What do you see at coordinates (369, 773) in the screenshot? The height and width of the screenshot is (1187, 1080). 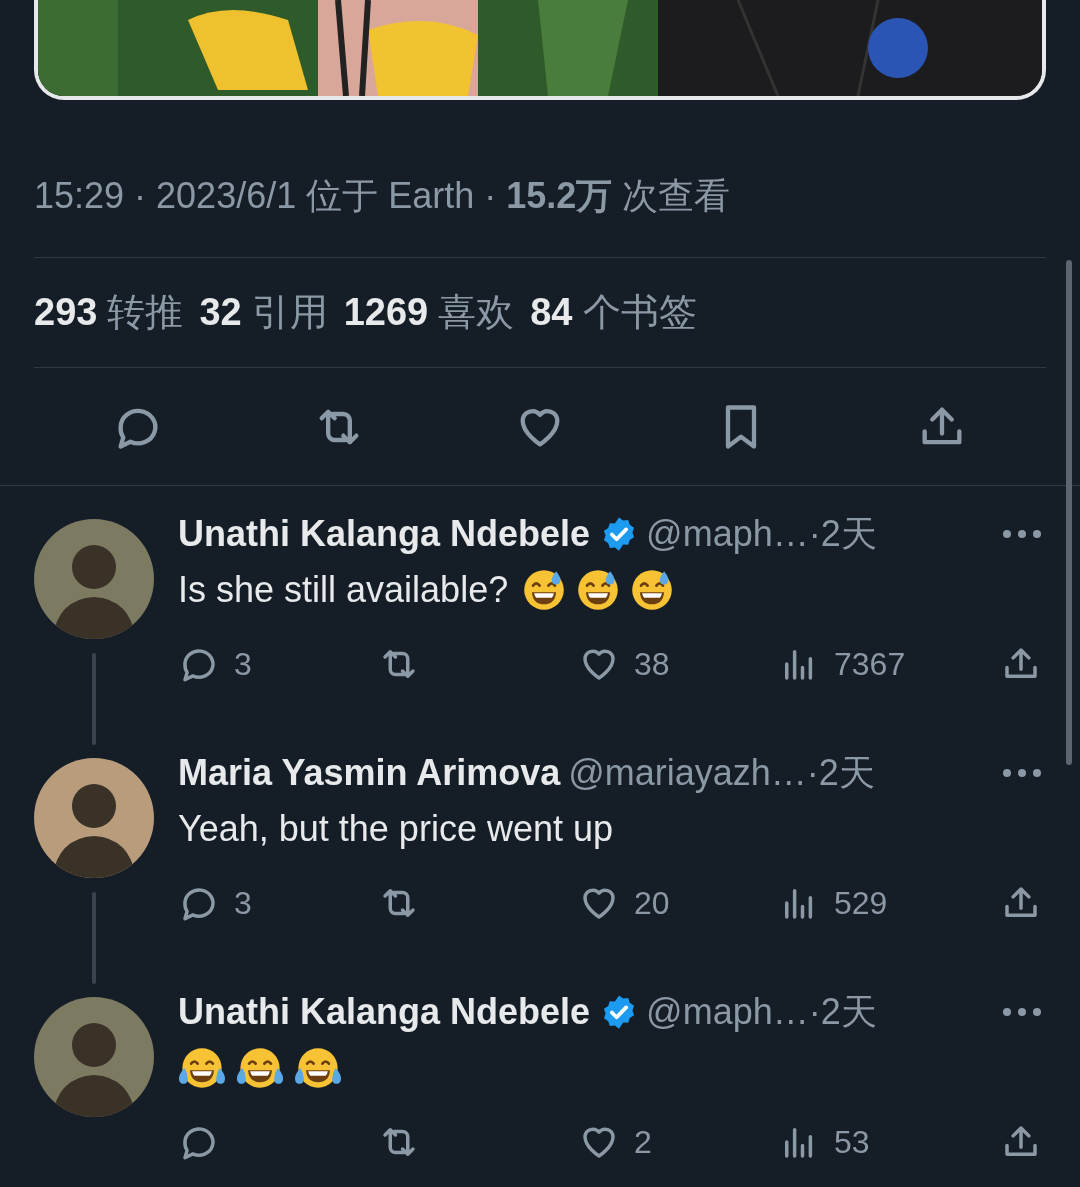 I see `user-name: Maria Yasmin Arimova` at bounding box center [369, 773].